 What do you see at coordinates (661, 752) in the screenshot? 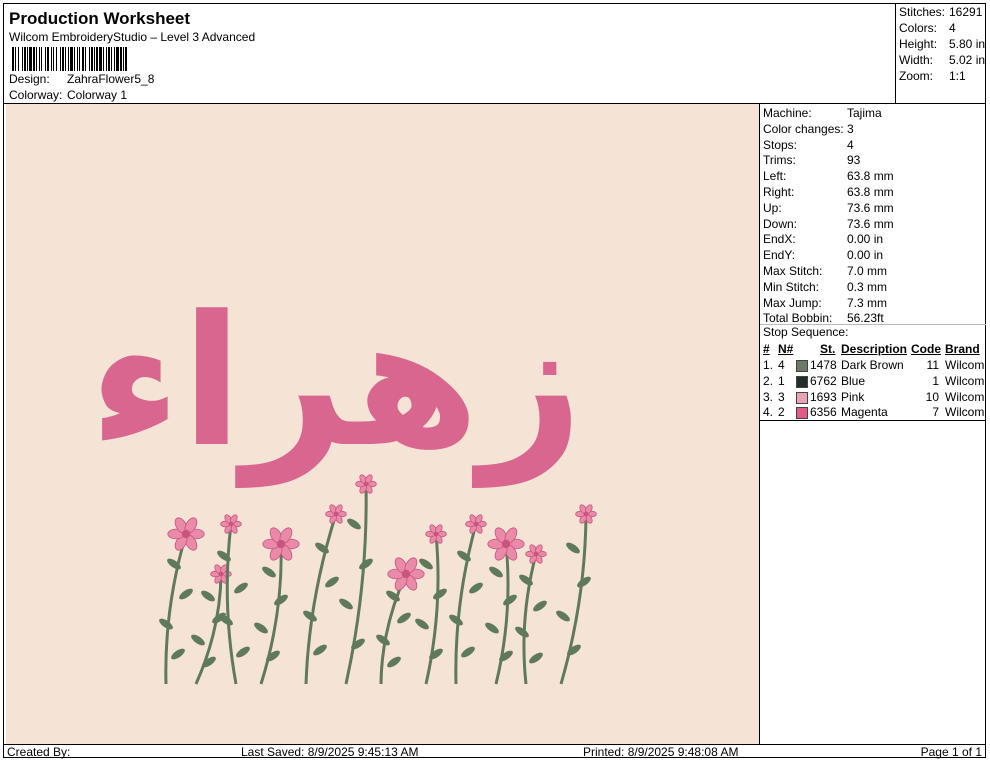
I see `printed-date: Printed: 8/9/2025 9:48:08 AM` at bounding box center [661, 752].